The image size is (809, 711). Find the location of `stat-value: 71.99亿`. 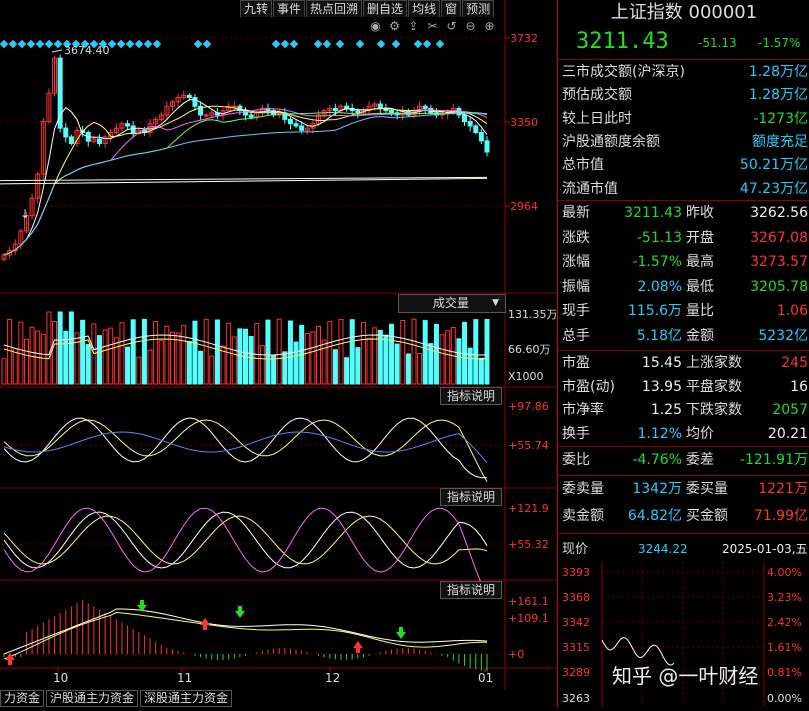

stat-value: 71.99亿 is located at coordinates (780, 516).